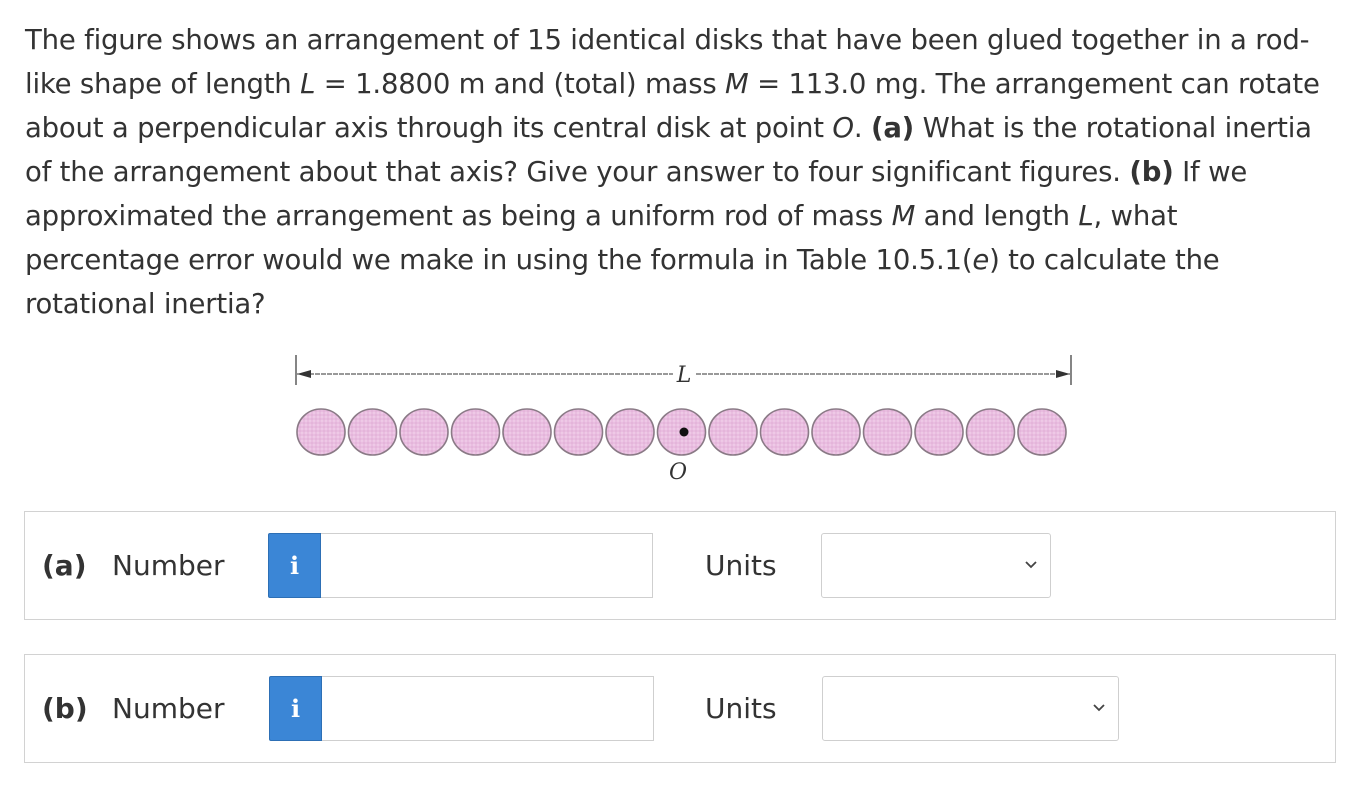 The width and height of the screenshot is (1356, 804). I want to click on answer-row-a: (a) Number i Units, so click(680, 565).